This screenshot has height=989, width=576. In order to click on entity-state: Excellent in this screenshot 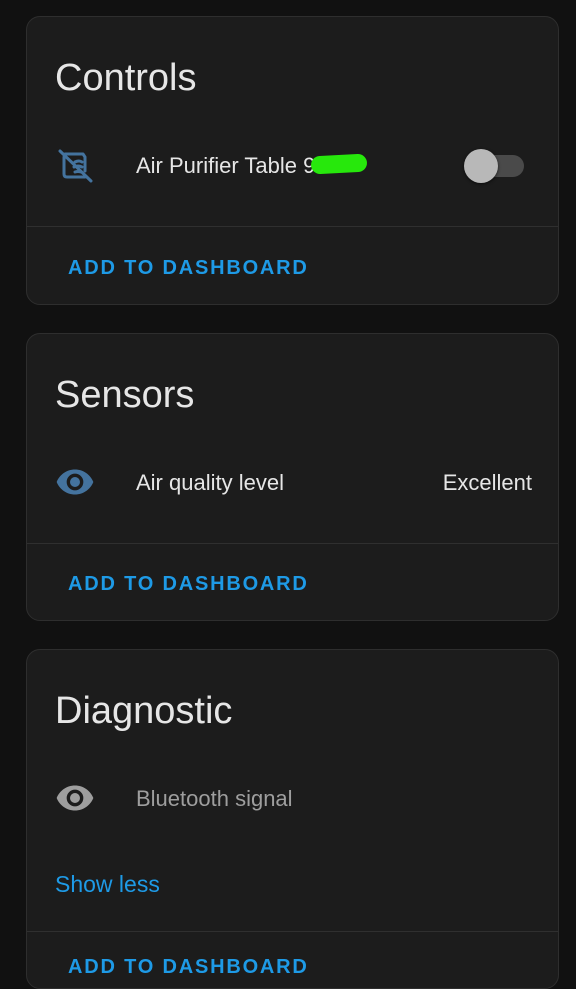, I will do `click(487, 482)`.